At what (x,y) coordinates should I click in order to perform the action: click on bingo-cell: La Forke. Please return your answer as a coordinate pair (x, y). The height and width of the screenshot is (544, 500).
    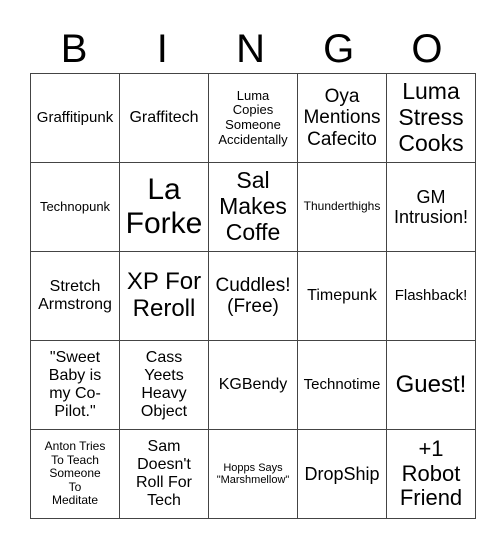
    Looking at the image, I should click on (164, 207).